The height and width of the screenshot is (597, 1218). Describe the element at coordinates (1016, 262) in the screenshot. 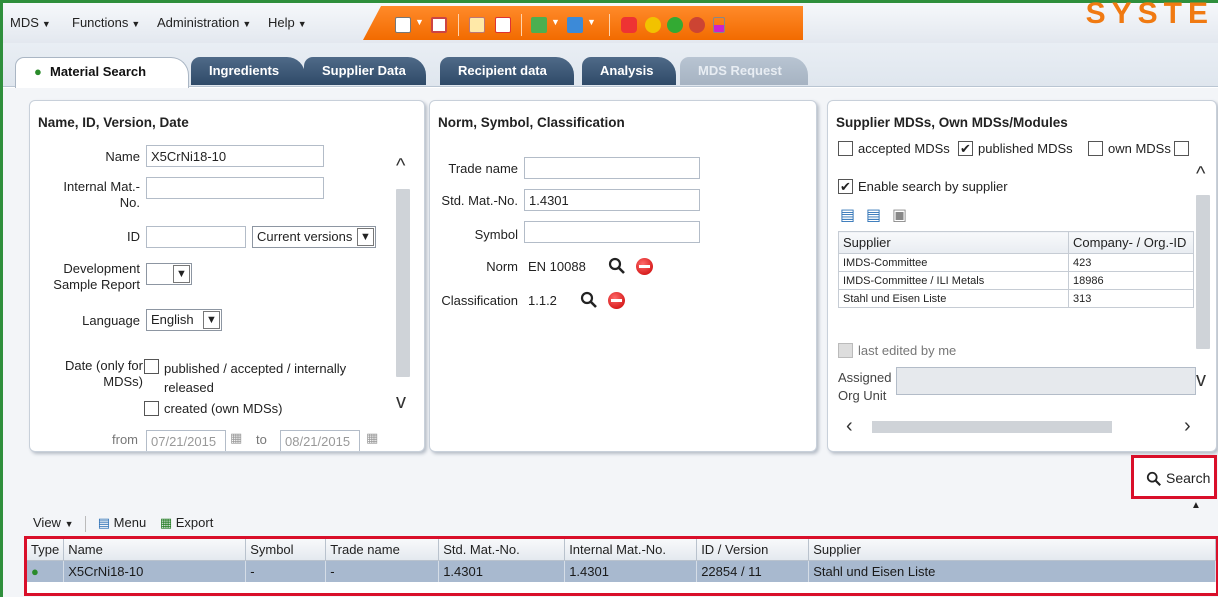

I see `table-row: IMDS-Committee 423` at that location.